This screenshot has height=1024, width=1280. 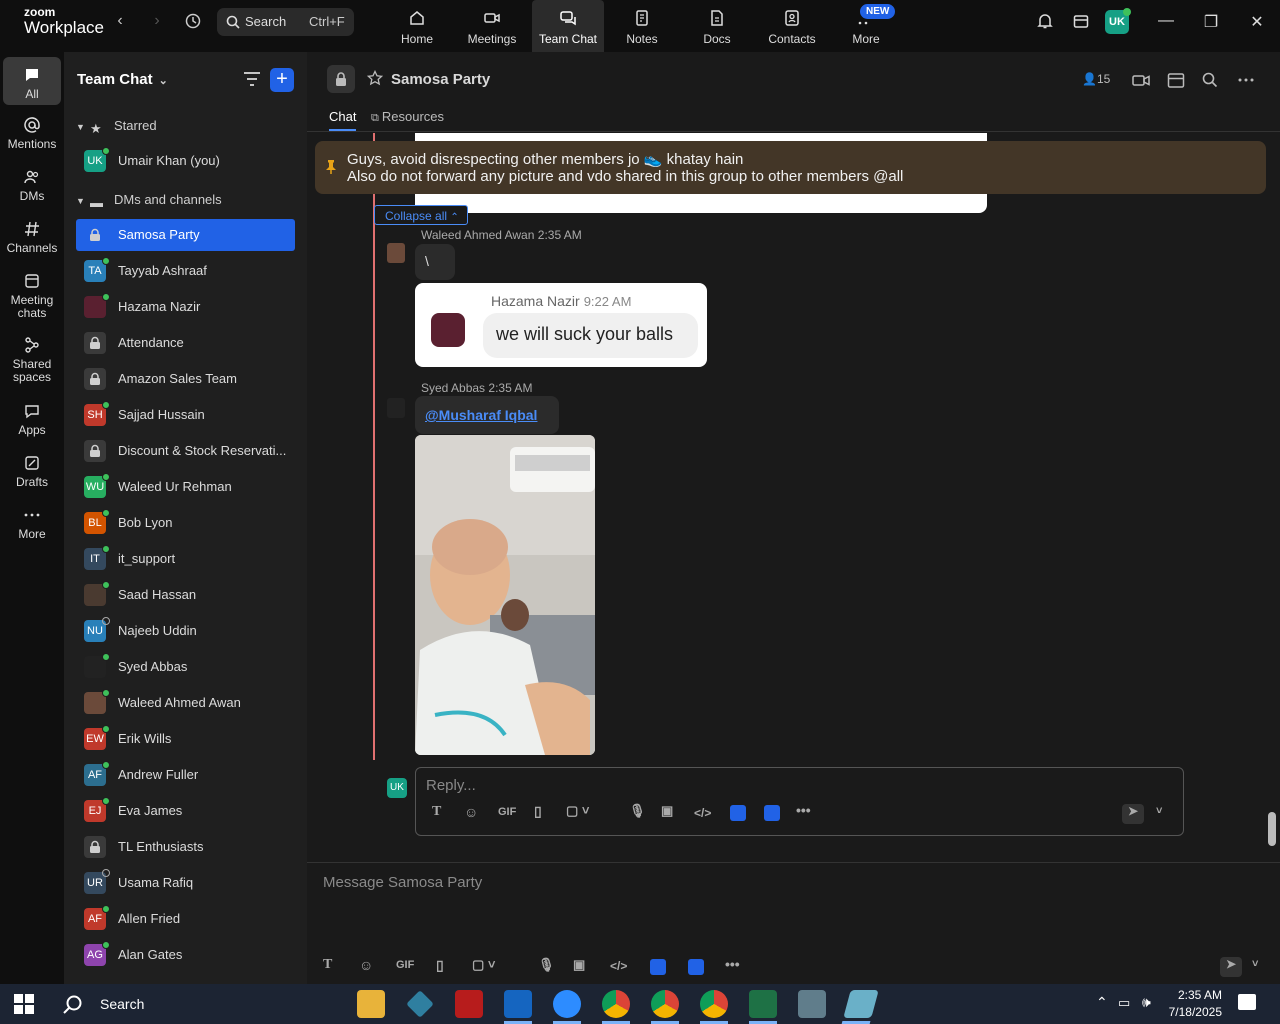 What do you see at coordinates (417, 26) in the screenshot?
I see `tab-home: Home` at bounding box center [417, 26].